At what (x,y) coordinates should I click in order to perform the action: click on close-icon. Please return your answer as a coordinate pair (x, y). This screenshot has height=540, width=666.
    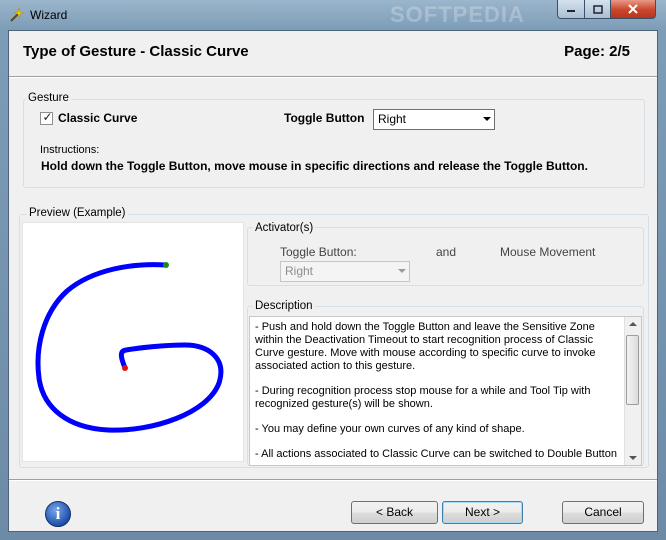
    Looking at the image, I should click on (633, 9).